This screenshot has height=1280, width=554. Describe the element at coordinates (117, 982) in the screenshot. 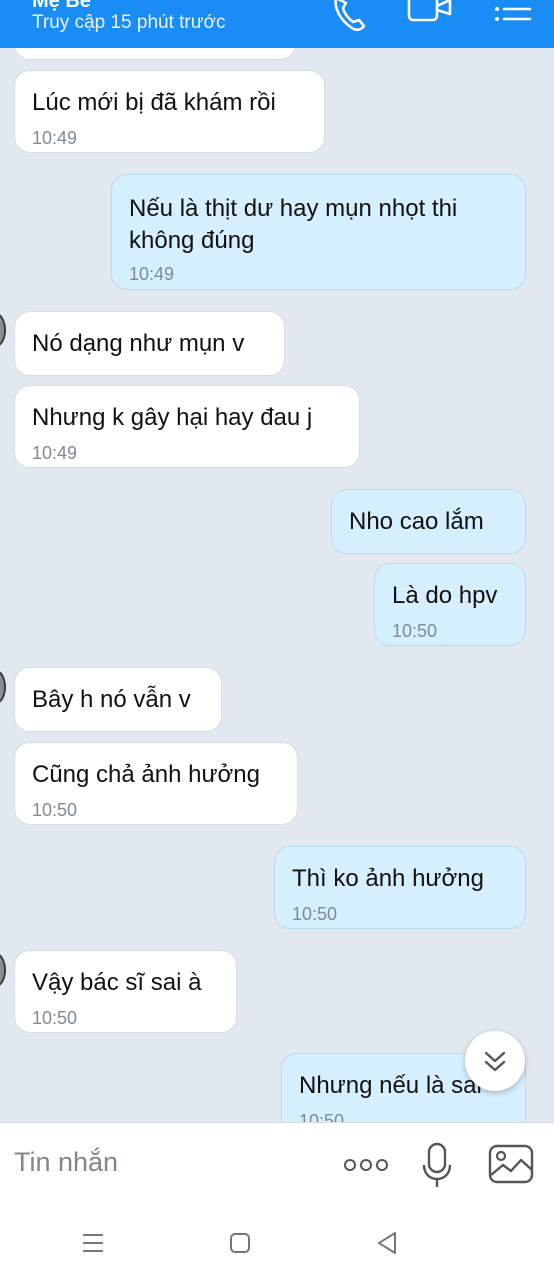

I see `message-text: Vậy bác sĩ sai à` at that location.